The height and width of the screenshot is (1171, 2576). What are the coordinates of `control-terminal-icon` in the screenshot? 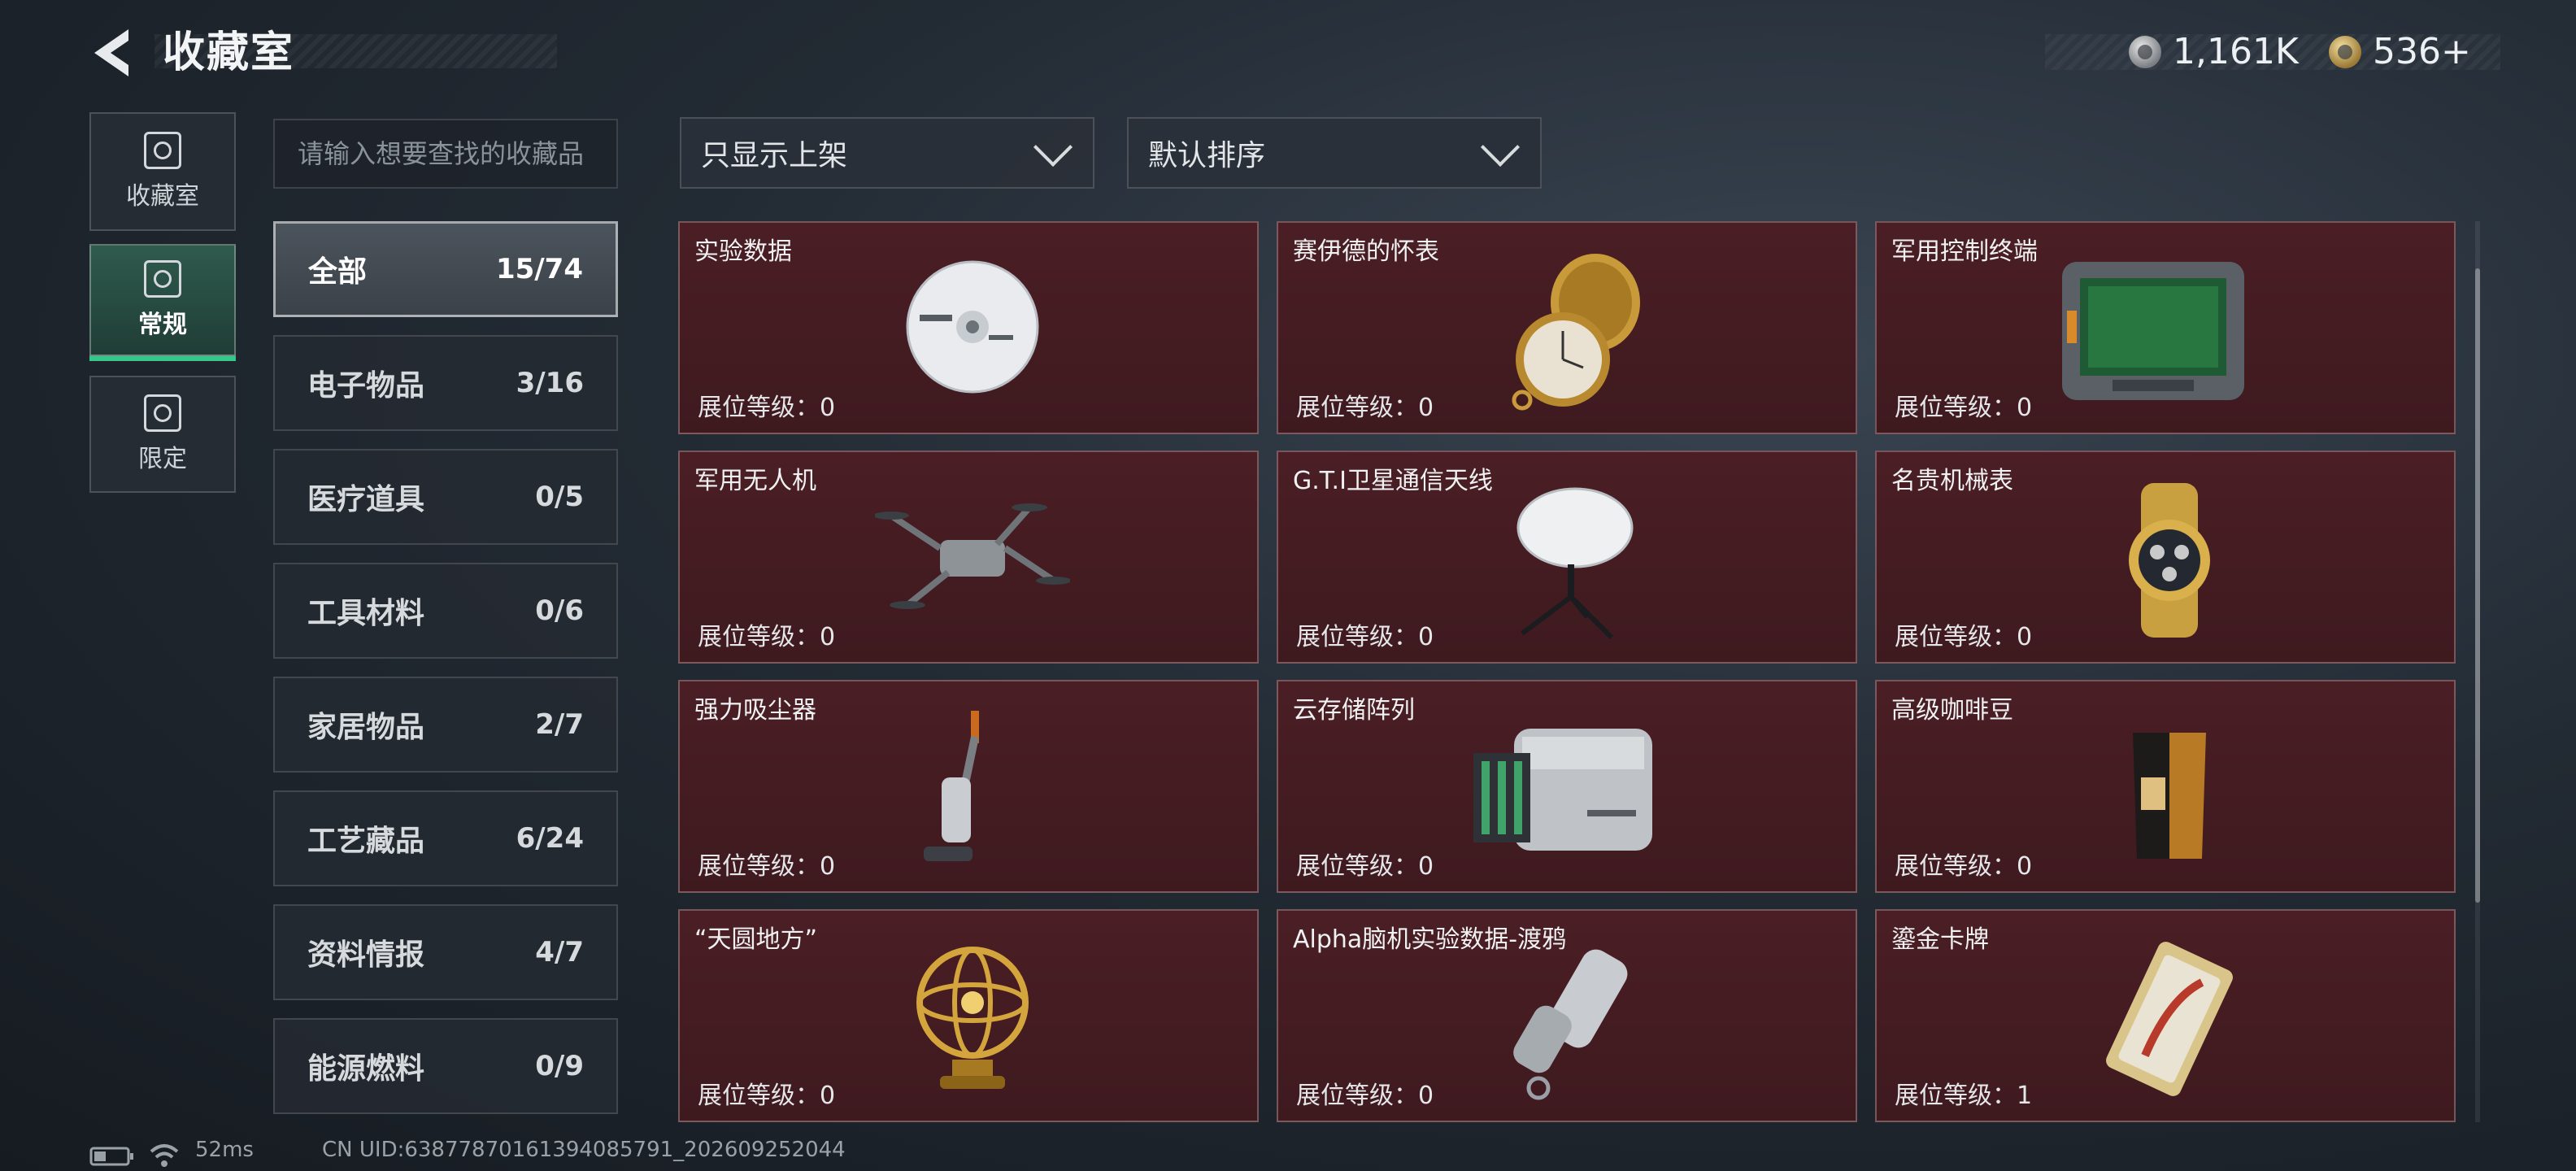 It's located at (2153, 331).